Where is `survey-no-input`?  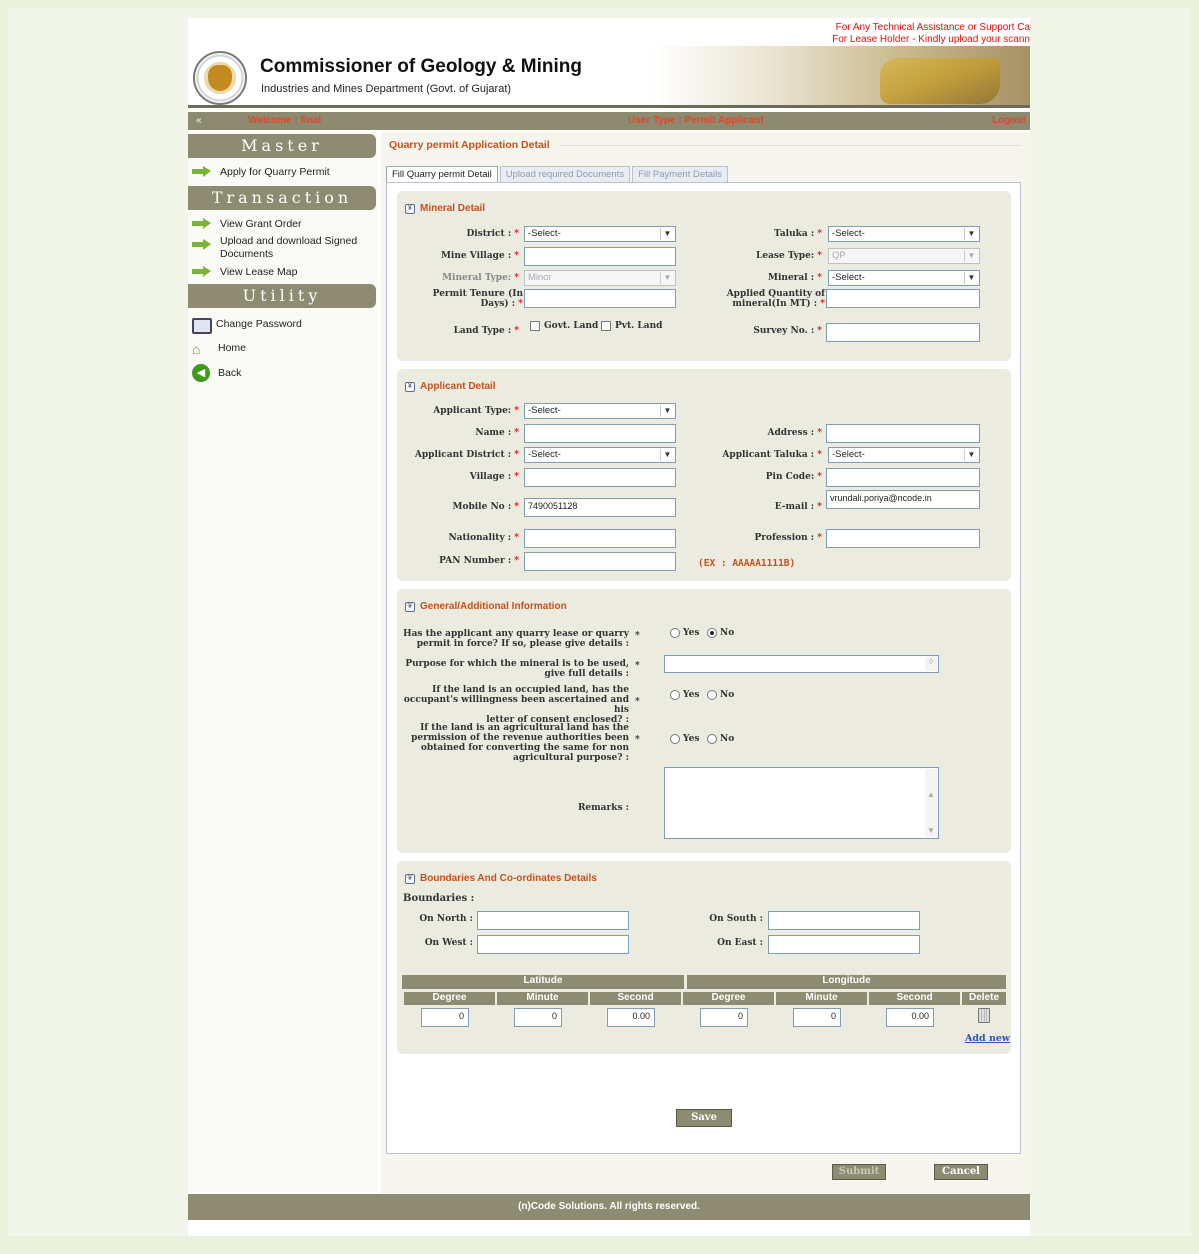 survey-no-input is located at coordinates (903, 332).